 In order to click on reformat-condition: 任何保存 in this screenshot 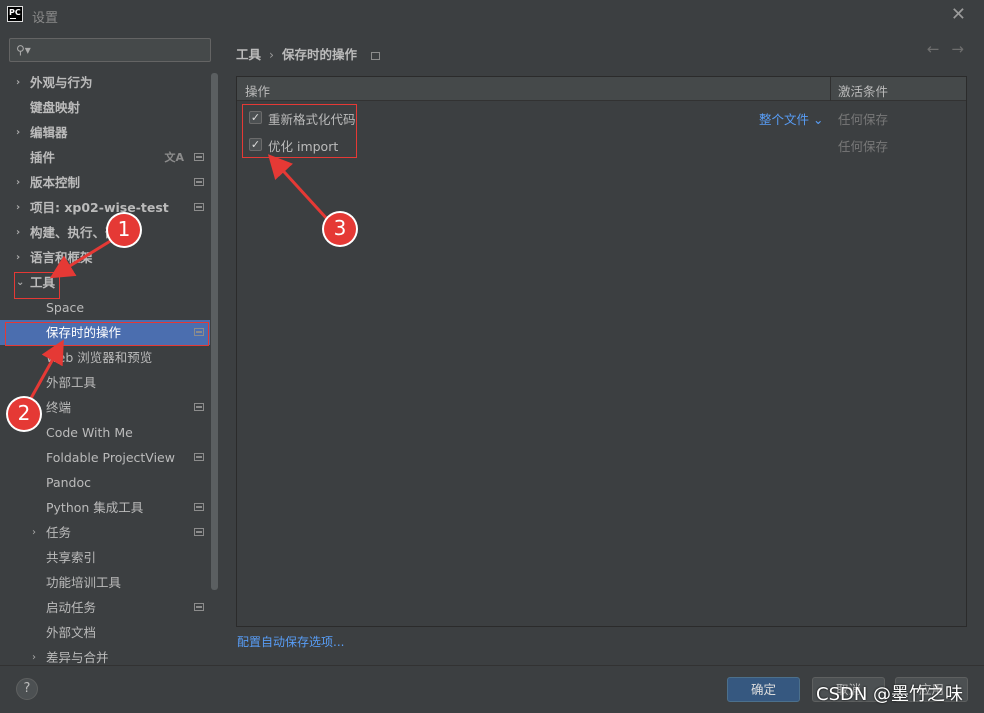, I will do `click(863, 119)`.